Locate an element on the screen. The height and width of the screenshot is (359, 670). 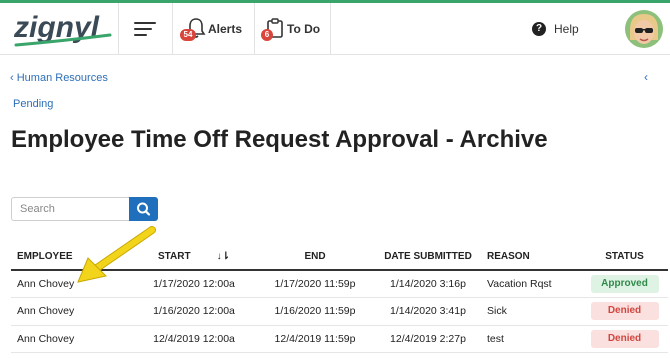
hamburger-icon is located at coordinates (145, 23).